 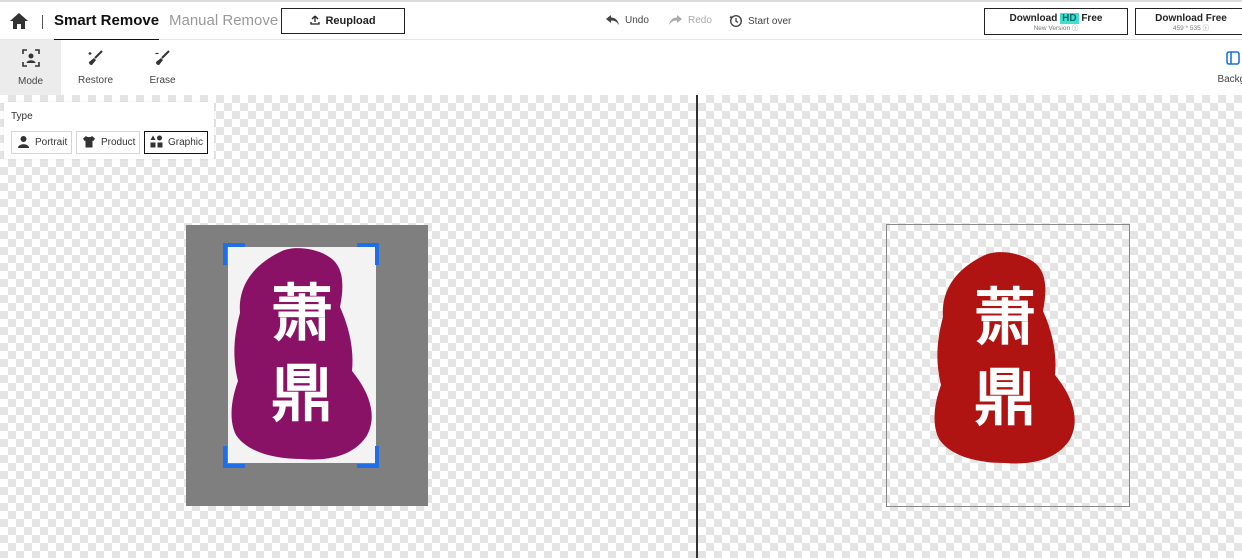 I want to click on restore-button: Restore, so click(x=95, y=67).